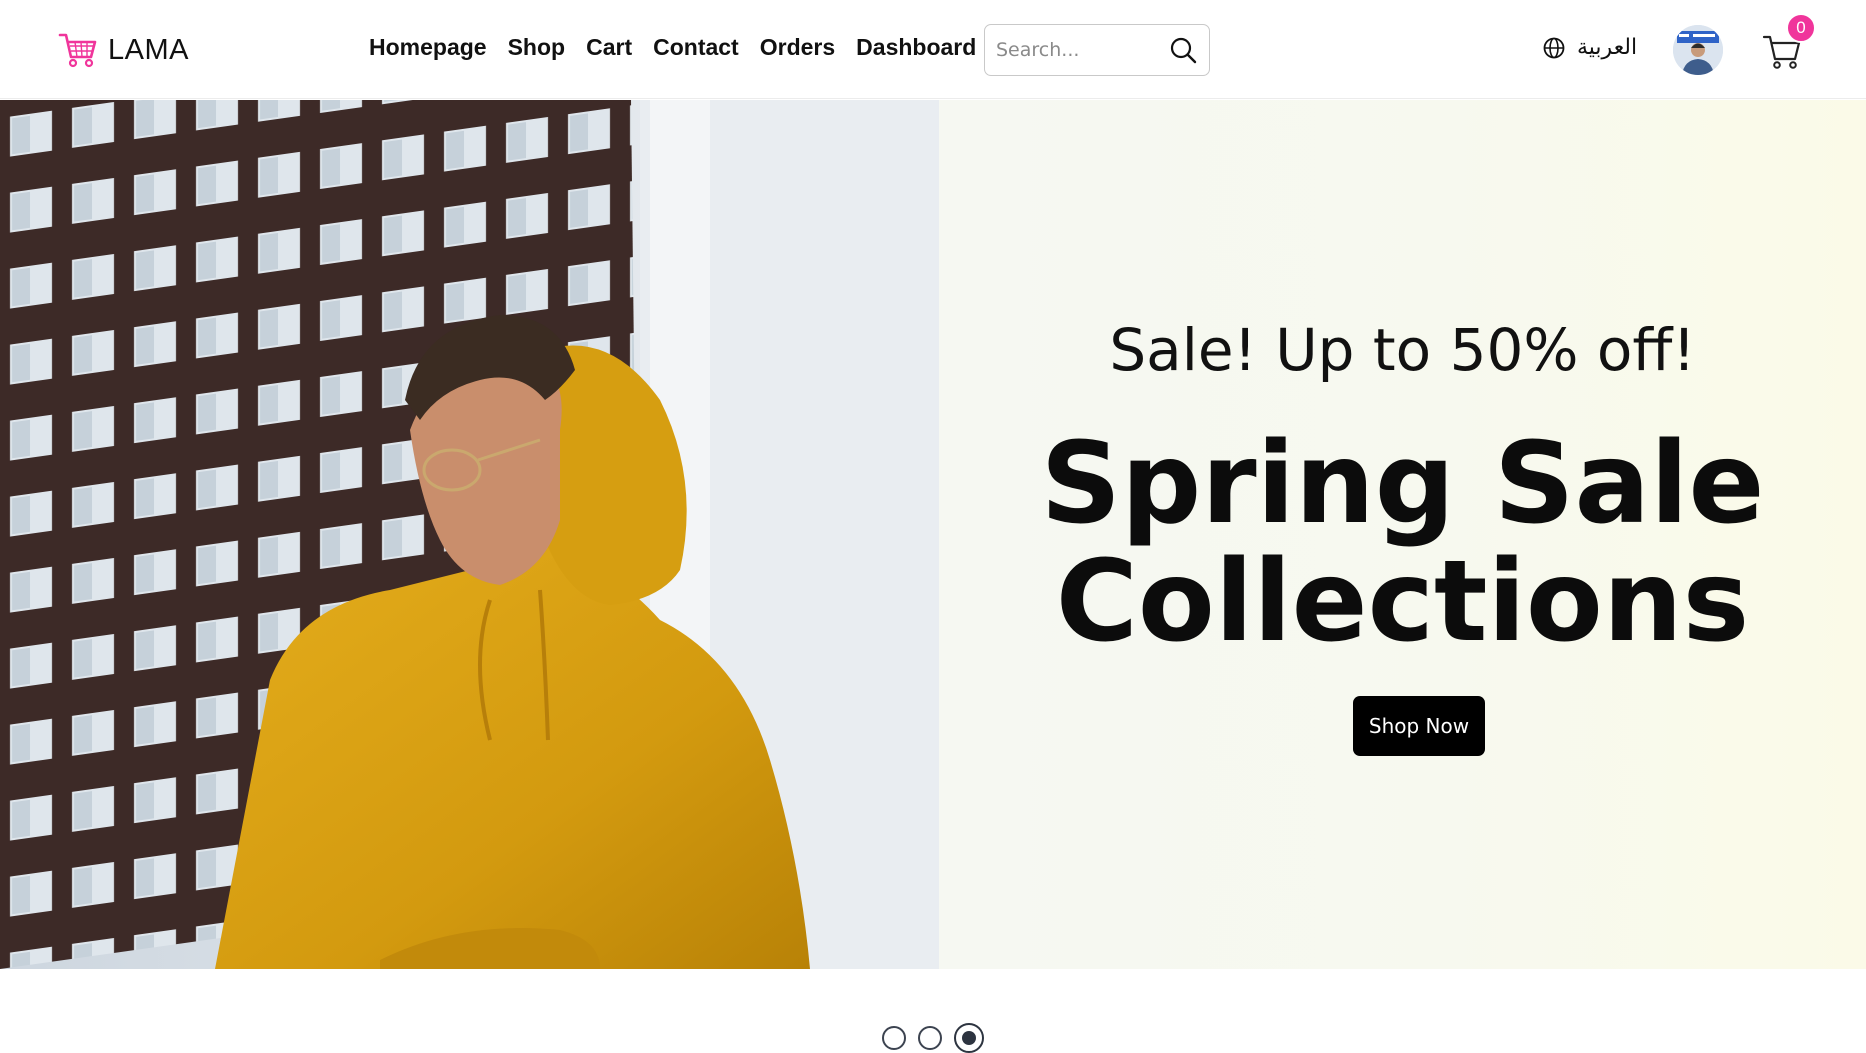 This screenshot has height=1053, width=1866. What do you see at coordinates (797, 47) in the screenshot?
I see `nav-link-orders: Orders` at bounding box center [797, 47].